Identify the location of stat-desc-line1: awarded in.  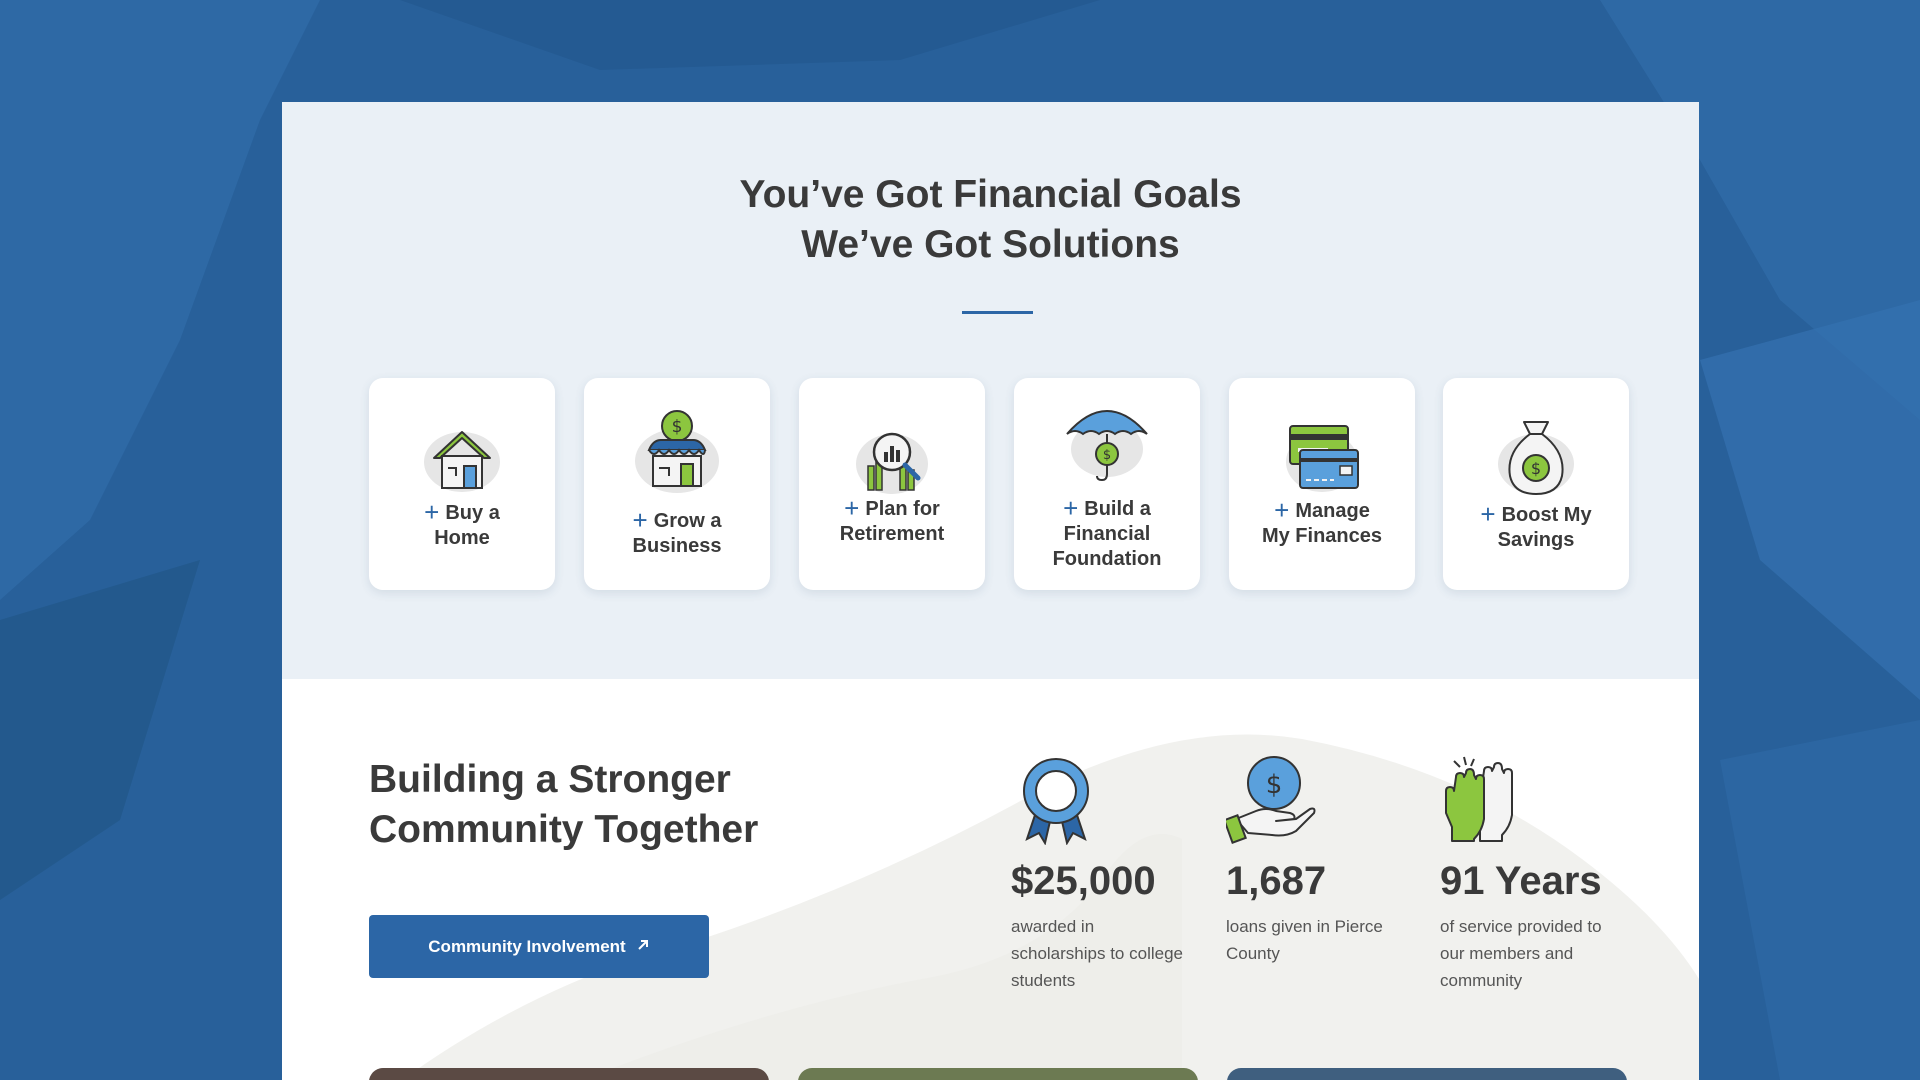
(1053, 926).